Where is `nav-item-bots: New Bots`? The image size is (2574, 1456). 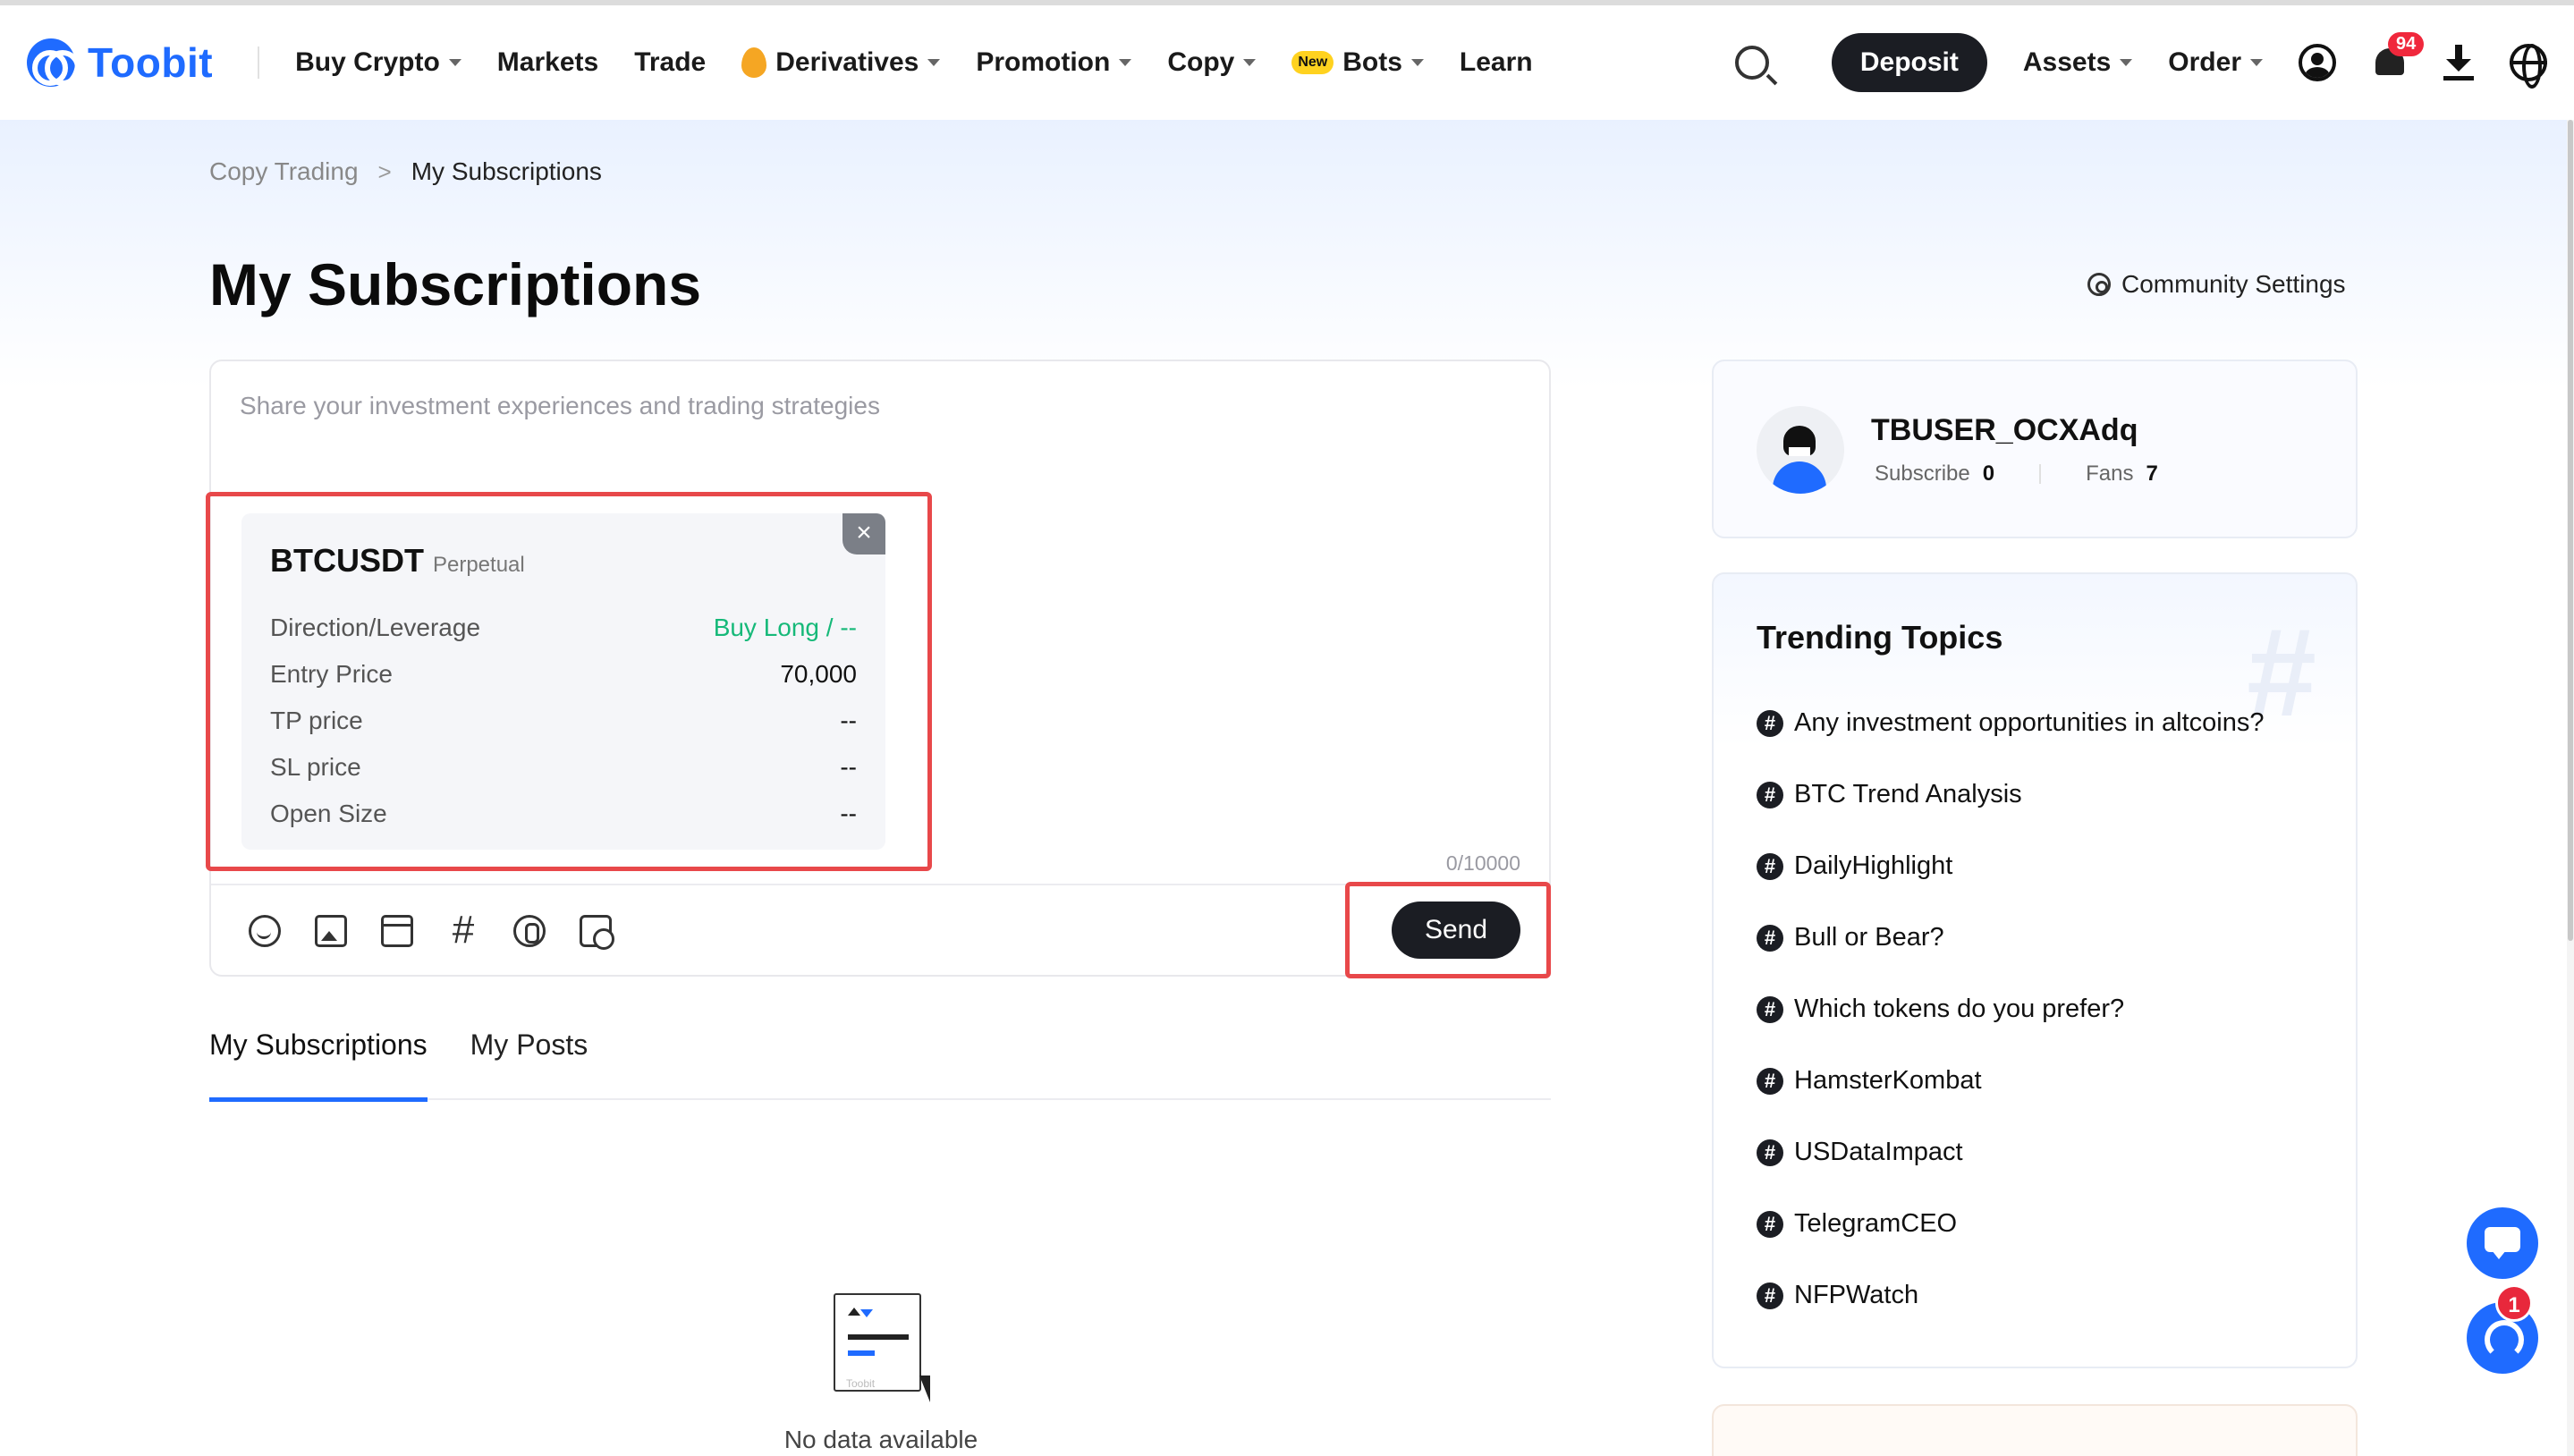 nav-item-bots: New Bots is located at coordinates (1357, 63).